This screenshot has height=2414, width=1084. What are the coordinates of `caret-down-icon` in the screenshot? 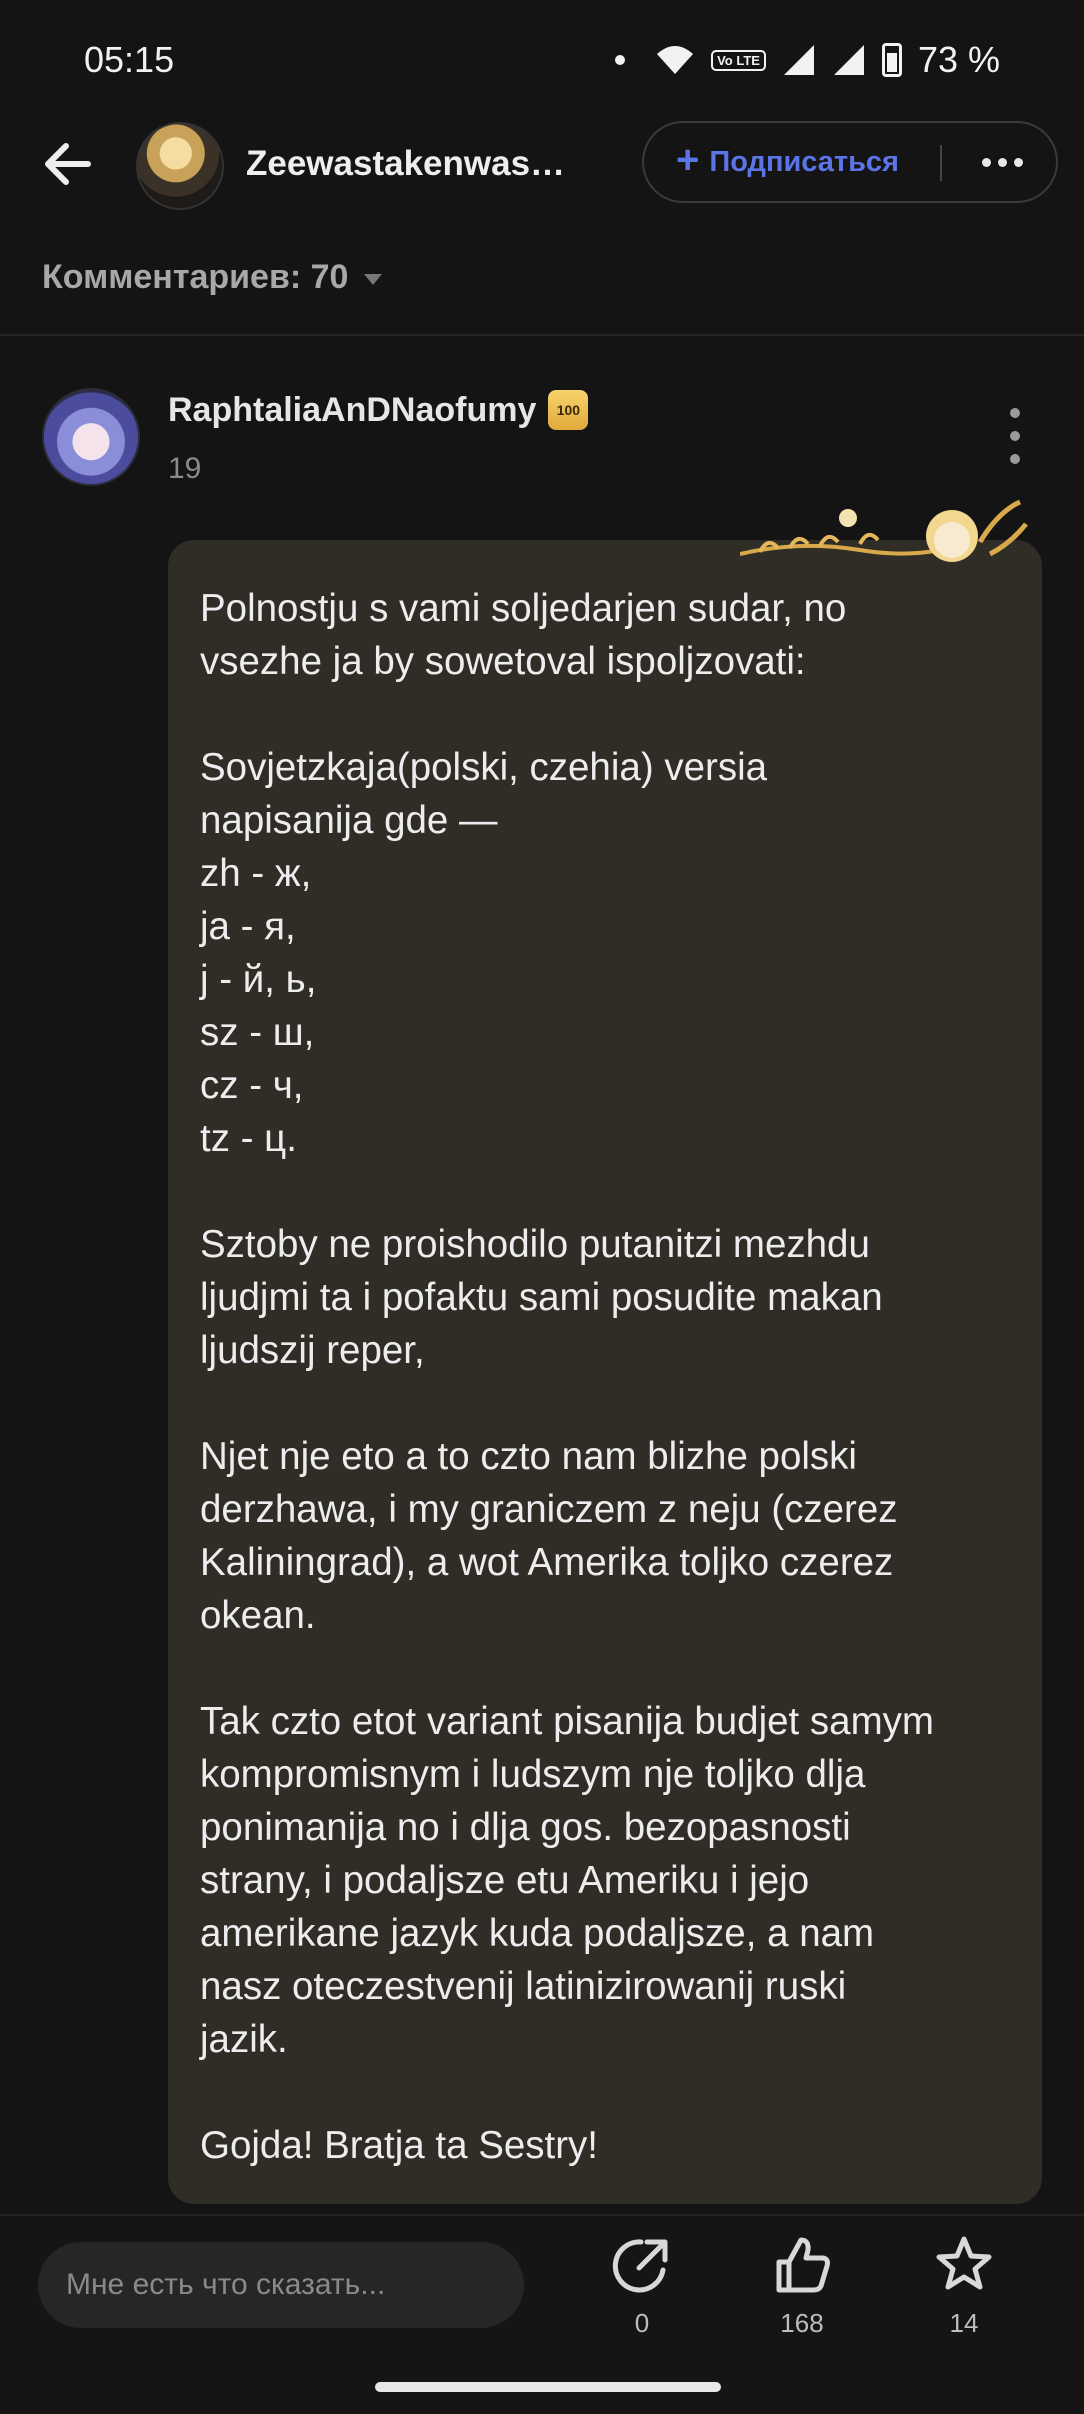 It's located at (373, 279).